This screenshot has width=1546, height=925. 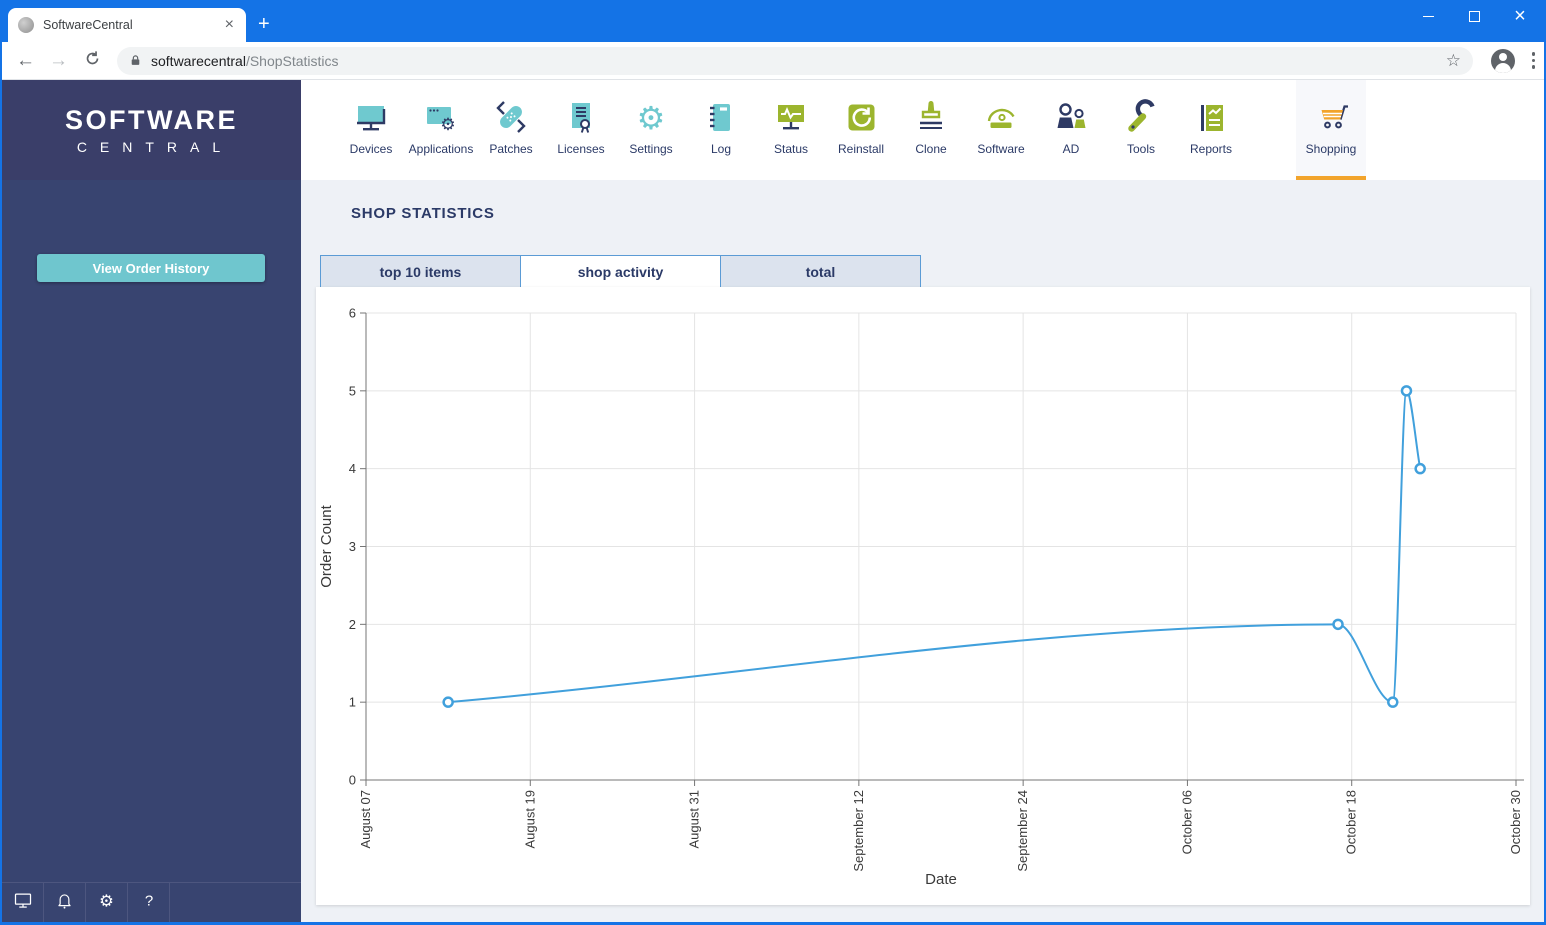 What do you see at coordinates (651, 118) in the screenshot?
I see `settings-icon: ⚙` at bounding box center [651, 118].